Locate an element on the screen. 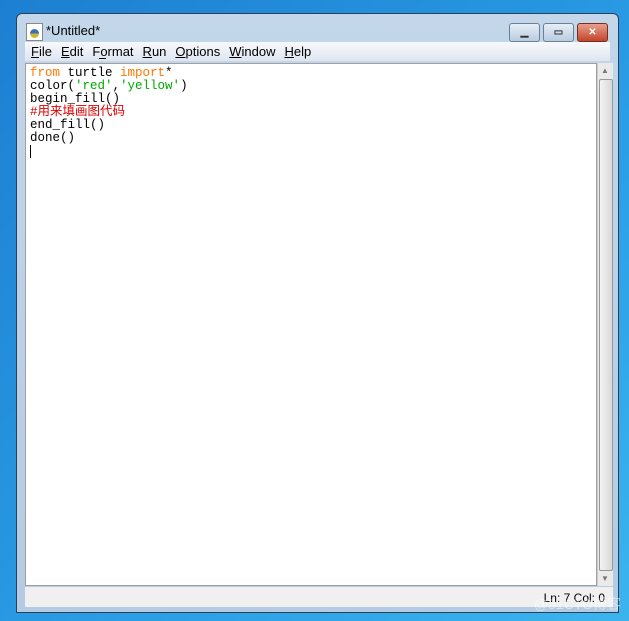 Image resolution: width=629 pixels, height=621 pixels. string: 'yellow' is located at coordinates (150, 86).